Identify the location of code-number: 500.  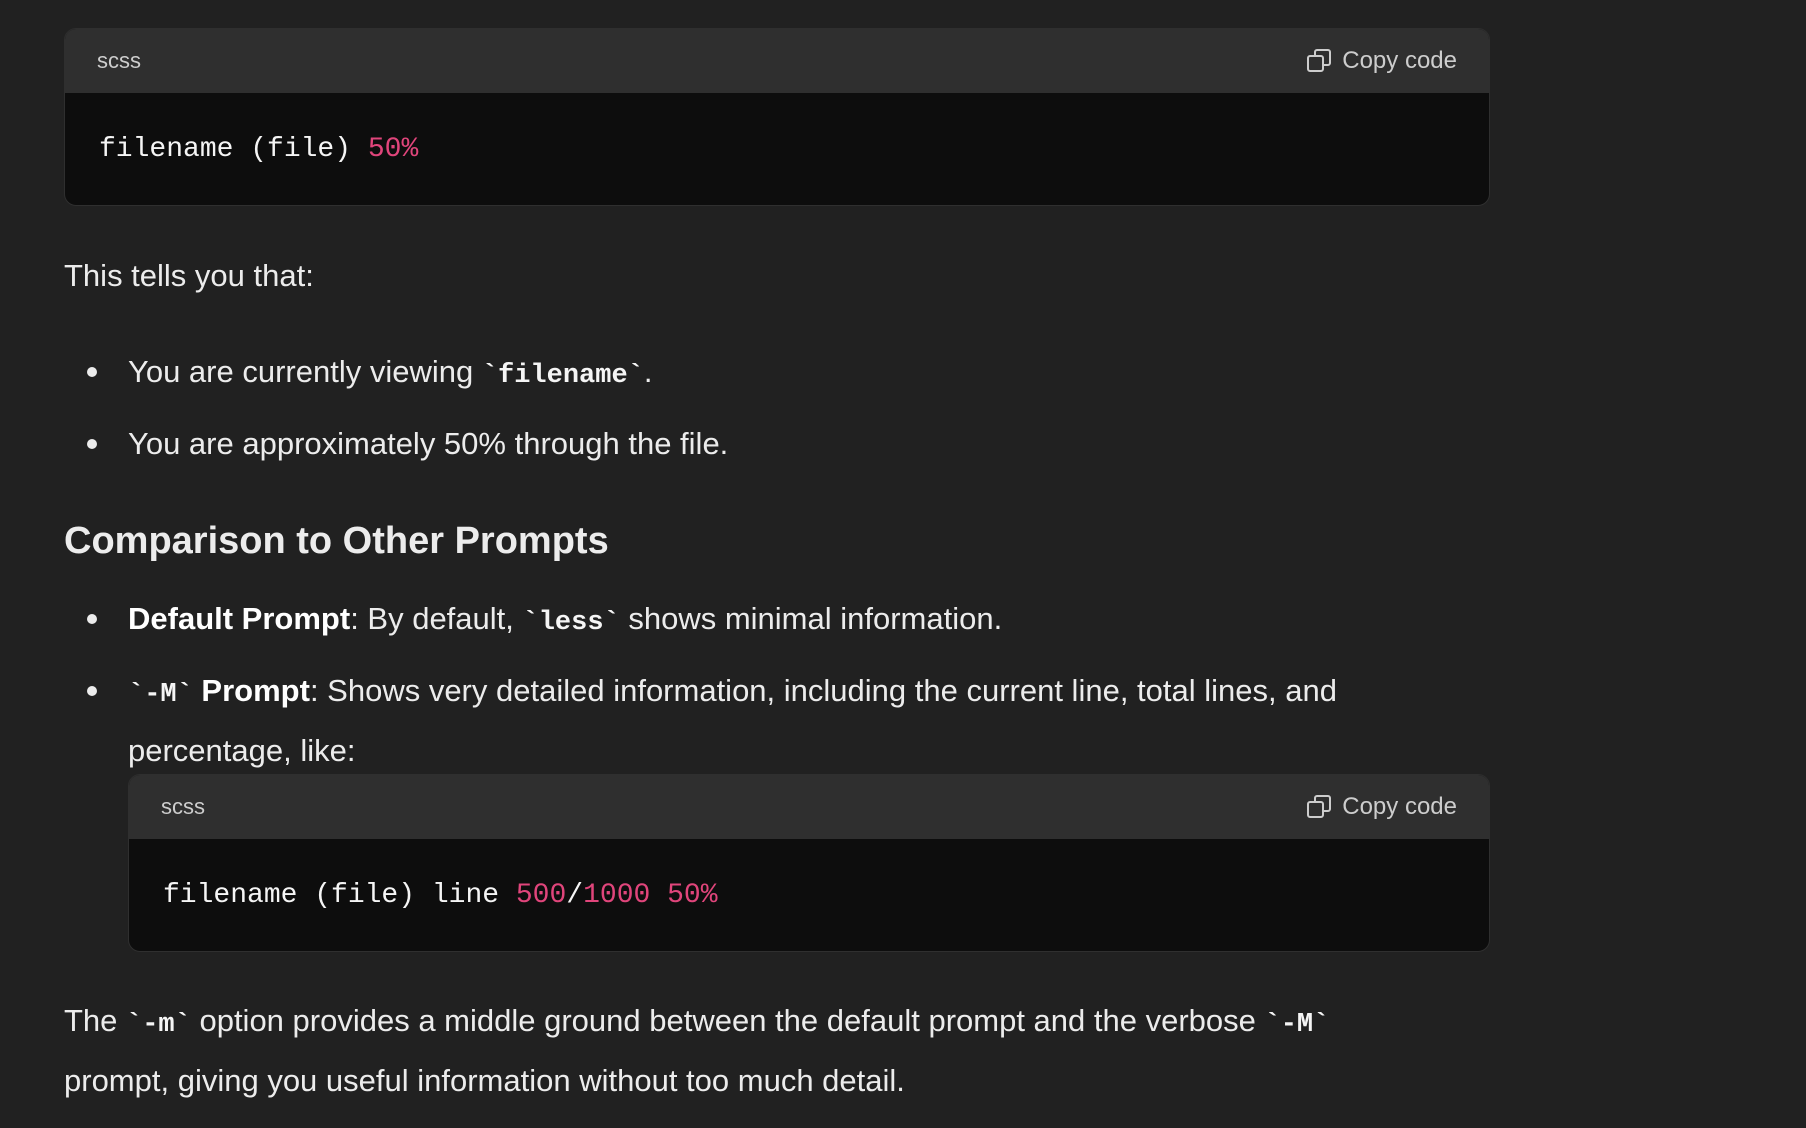
(541, 895).